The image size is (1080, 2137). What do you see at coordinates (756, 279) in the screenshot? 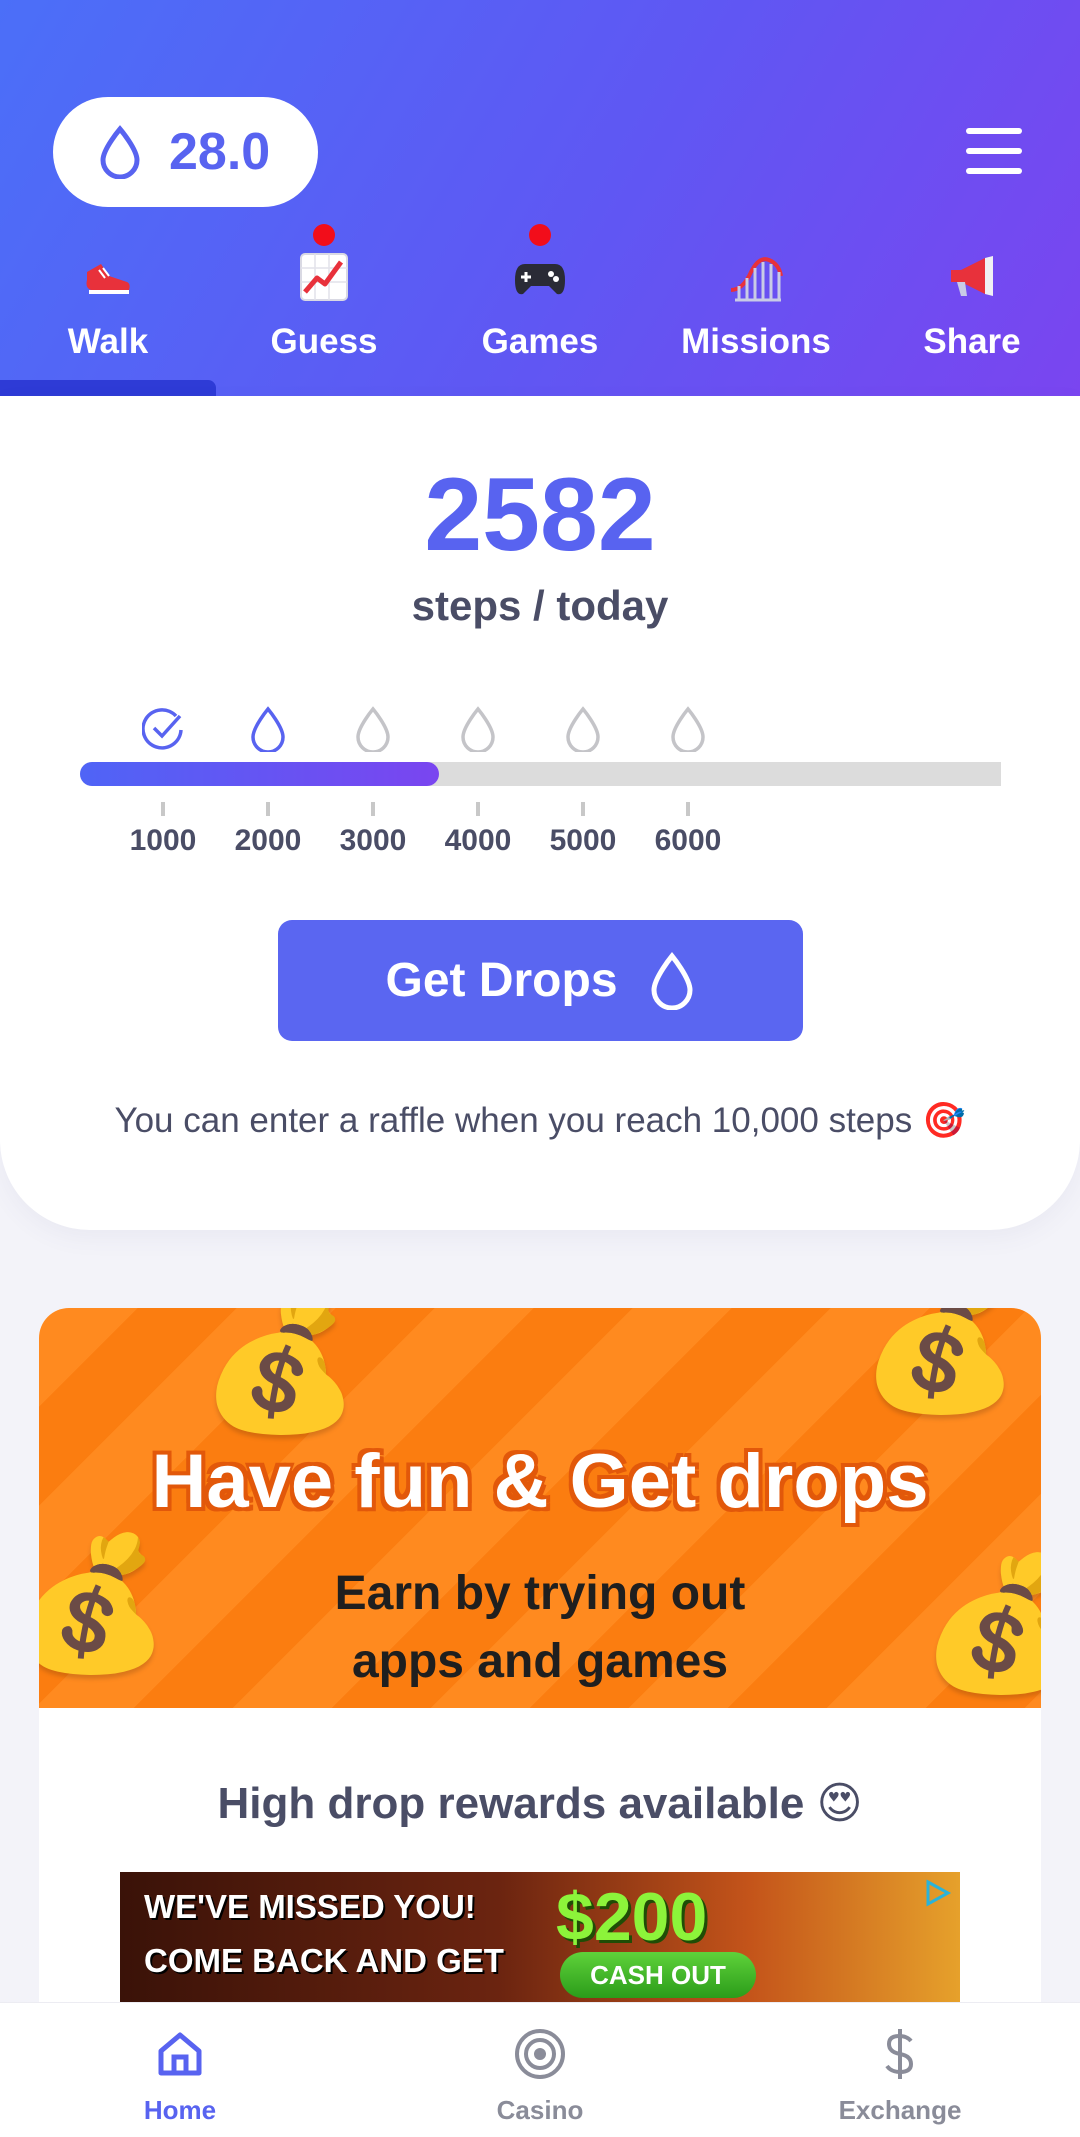
I see `rollercoaster-icon` at bounding box center [756, 279].